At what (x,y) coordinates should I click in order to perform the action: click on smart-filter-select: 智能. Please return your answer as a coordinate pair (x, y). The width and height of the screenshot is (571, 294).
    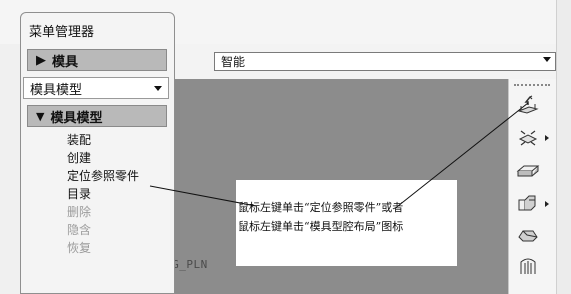
    Looking at the image, I should click on (385, 61).